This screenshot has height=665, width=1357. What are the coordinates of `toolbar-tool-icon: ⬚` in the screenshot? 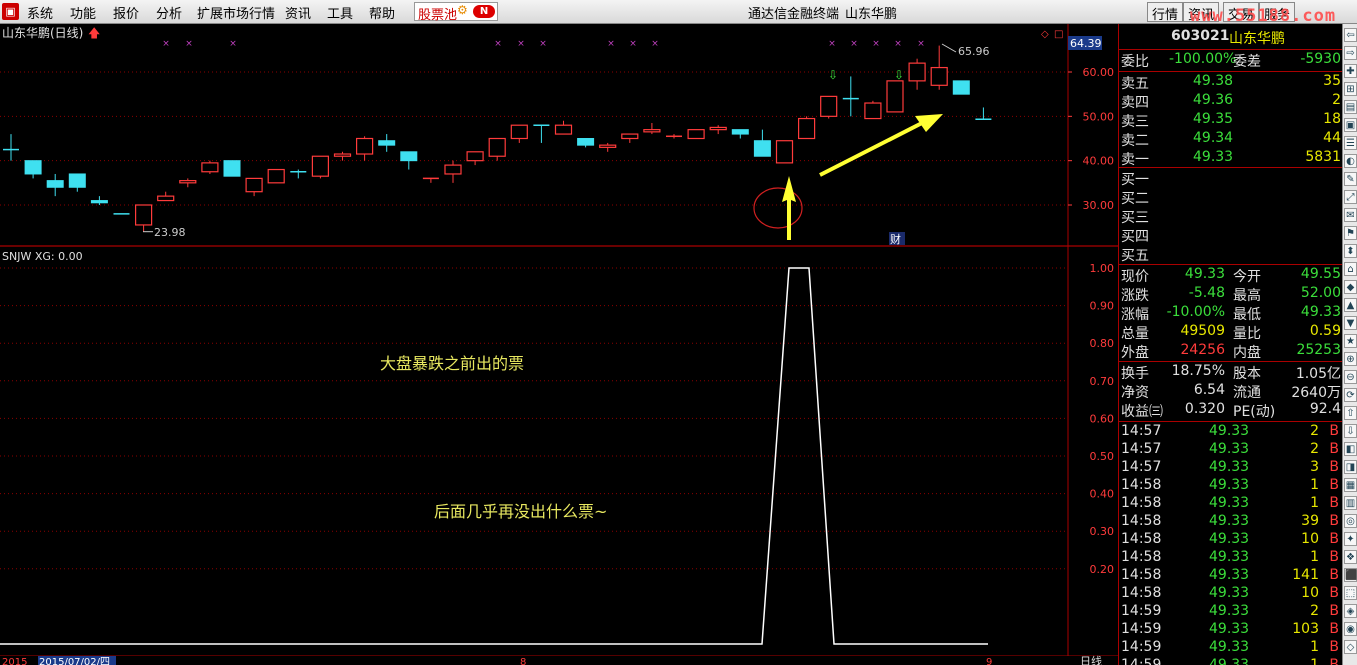 It's located at (1350, 593).